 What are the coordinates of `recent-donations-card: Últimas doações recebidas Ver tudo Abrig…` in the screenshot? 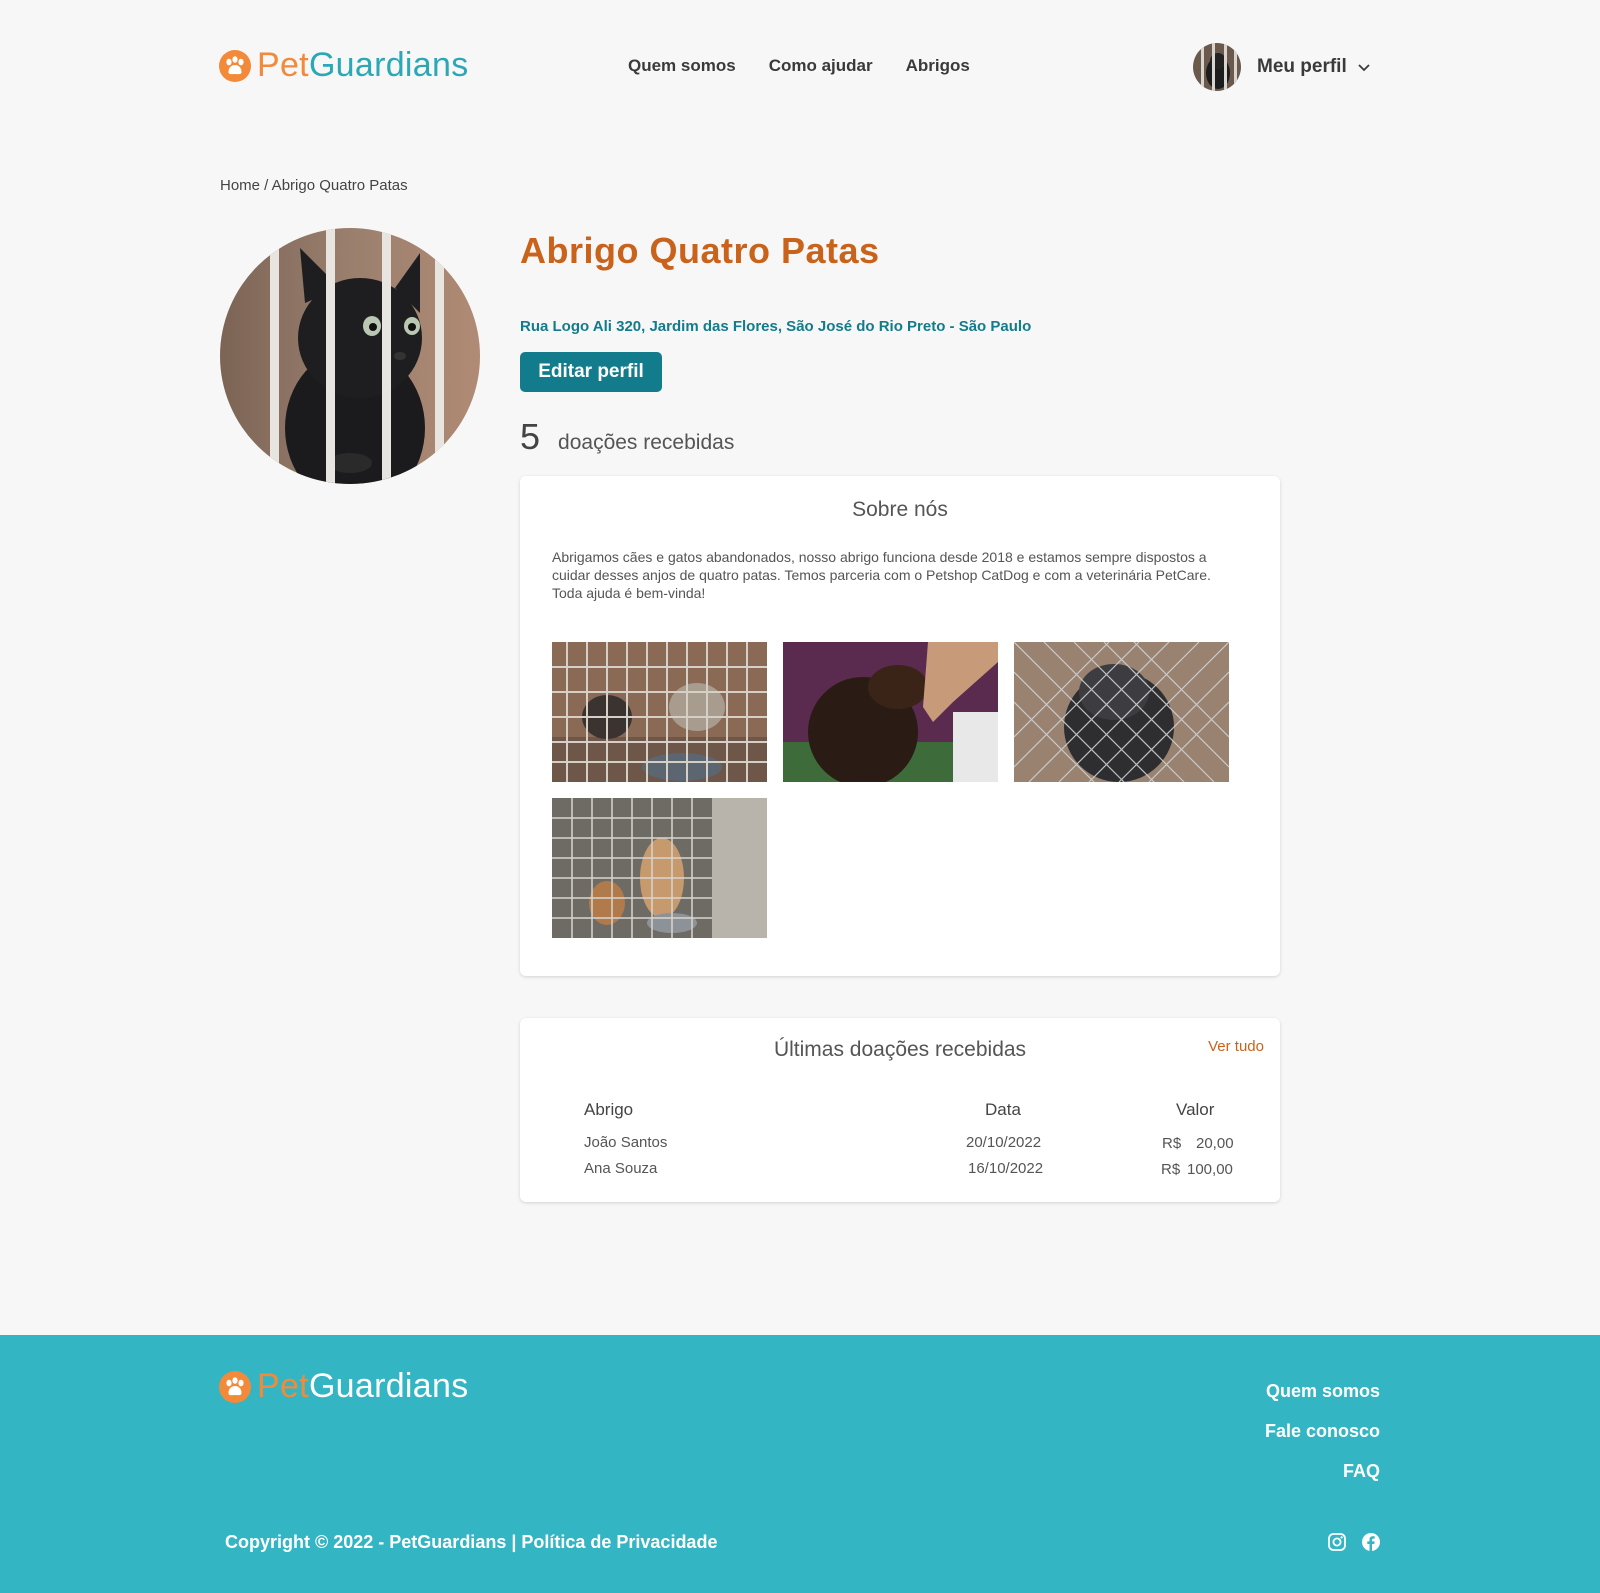 It's located at (900, 1110).